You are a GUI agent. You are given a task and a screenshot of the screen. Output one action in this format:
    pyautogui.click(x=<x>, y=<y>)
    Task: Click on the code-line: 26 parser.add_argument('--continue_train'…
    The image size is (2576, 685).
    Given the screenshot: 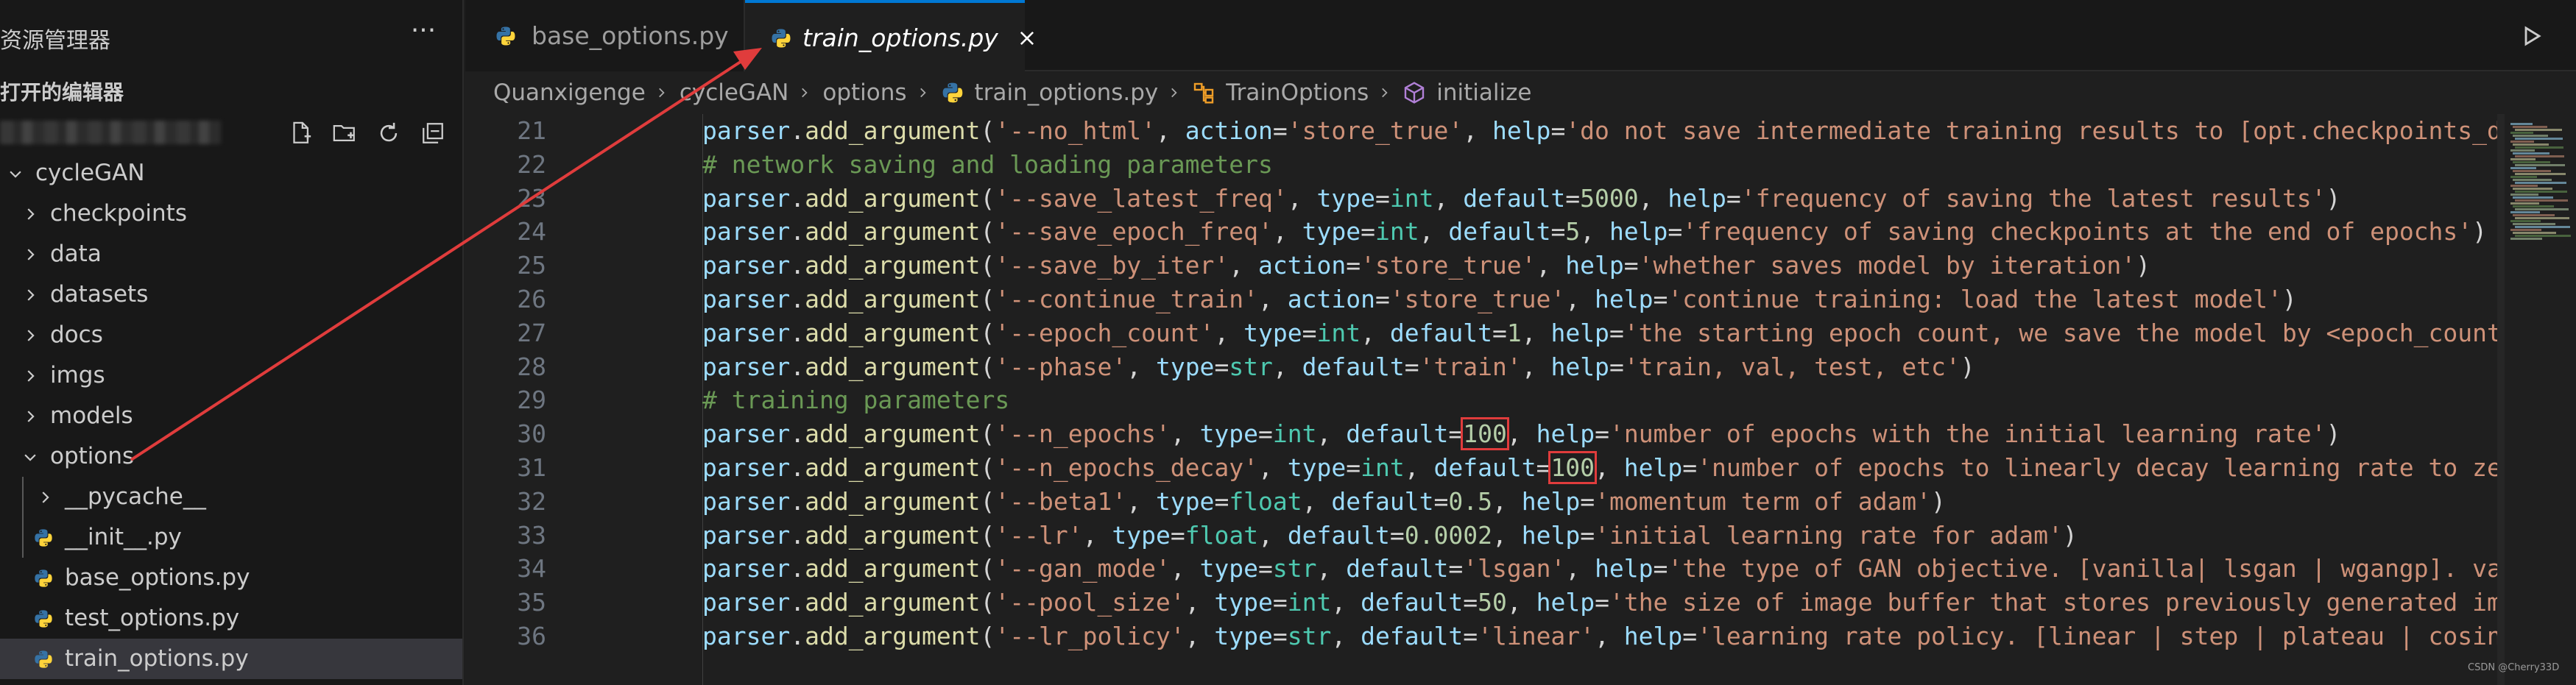 What is the action you would take?
    pyautogui.click(x=1485, y=299)
    